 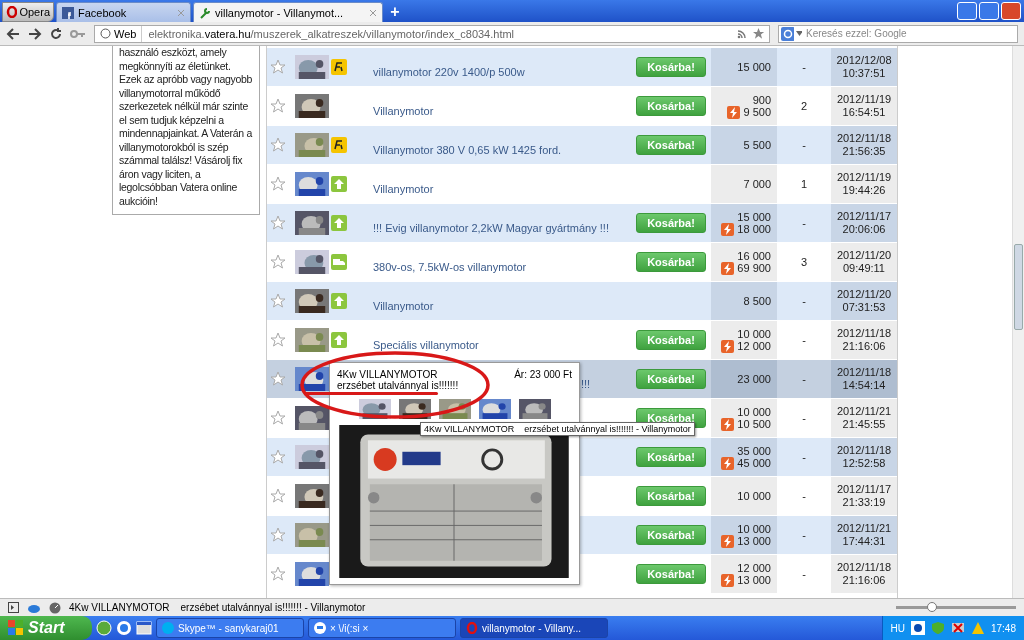 I want to click on listing-row: Villanymotor 8 500 - 2012/11/20 07:31:53, so click(x=582, y=301).